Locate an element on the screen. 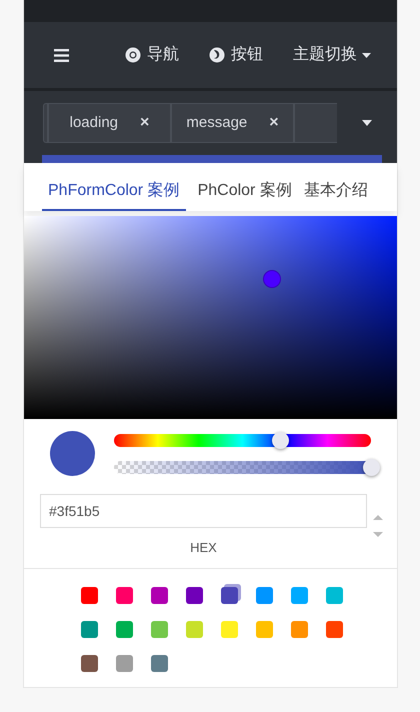 This screenshot has width=420, height=712. theme-dropdown: 主题切换 is located at coordinates (332, 55).